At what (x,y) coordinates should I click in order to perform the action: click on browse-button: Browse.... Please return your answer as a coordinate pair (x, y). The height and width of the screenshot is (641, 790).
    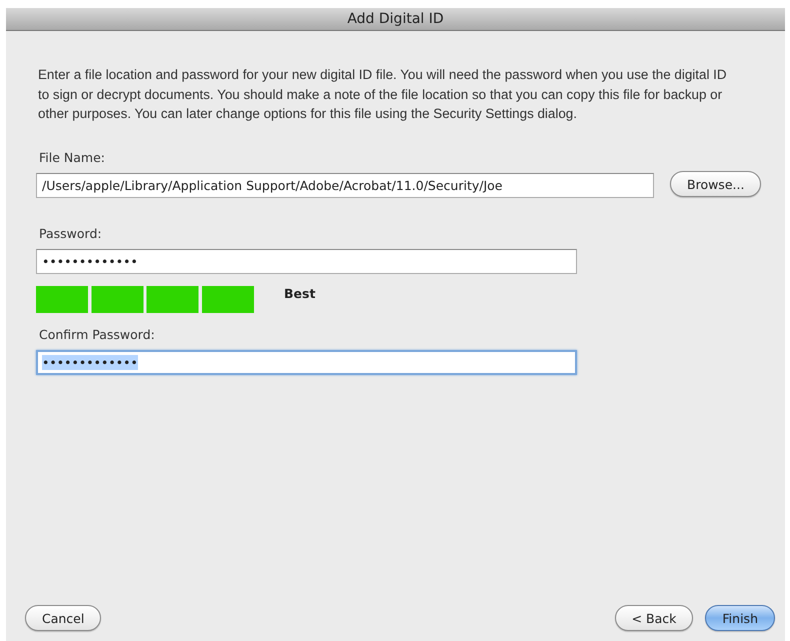
    Looking at the image, I should click on (716, 184).